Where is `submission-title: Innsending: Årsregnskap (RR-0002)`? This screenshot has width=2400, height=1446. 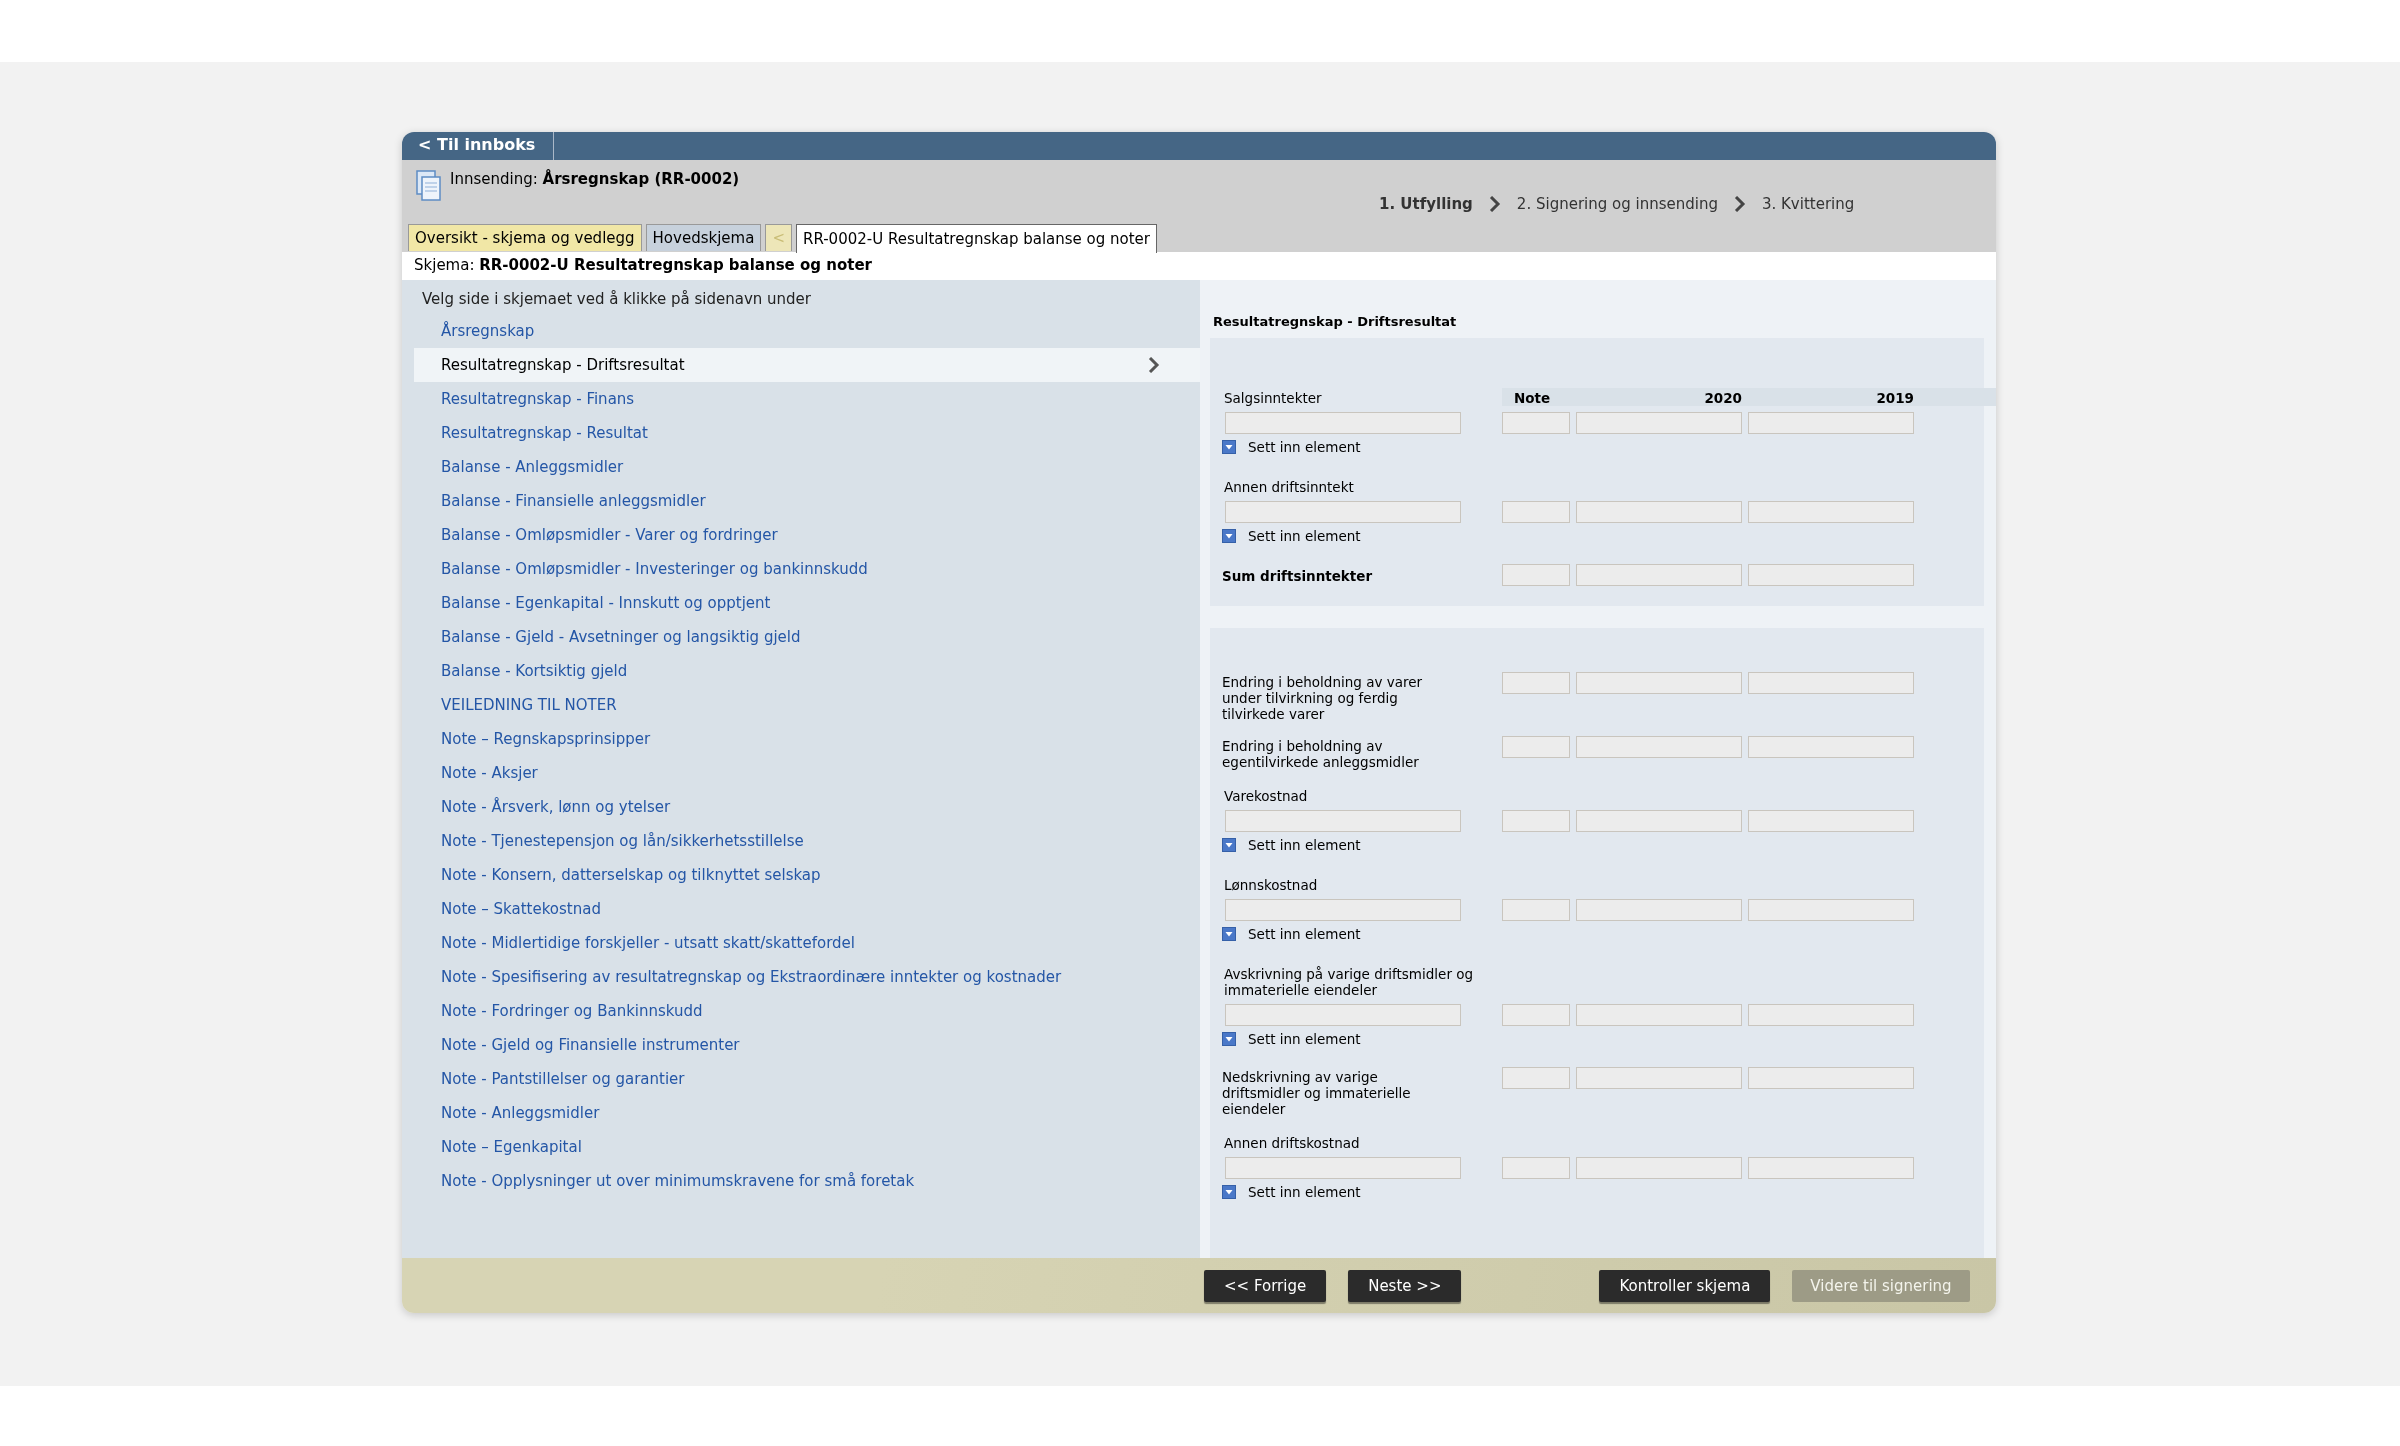
submission-title: Innsending: Årsregnskap (RR-0002) is located at coordinates (595, 179).